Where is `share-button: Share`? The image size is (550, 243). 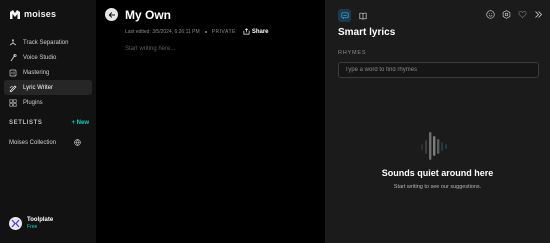 share-button: Share is located at coordinates (256, 31).